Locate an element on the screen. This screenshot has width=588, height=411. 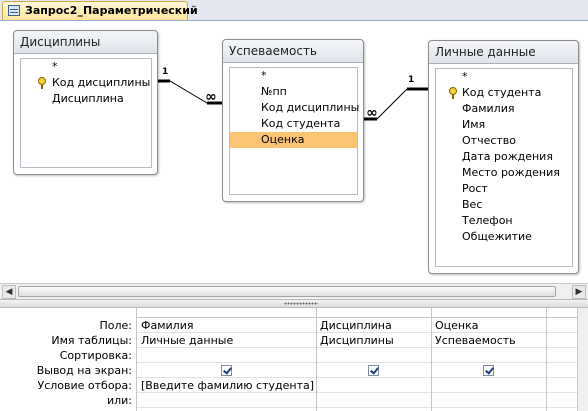
relation-many-label-2: ∞ is located at coordinates (372, 113).